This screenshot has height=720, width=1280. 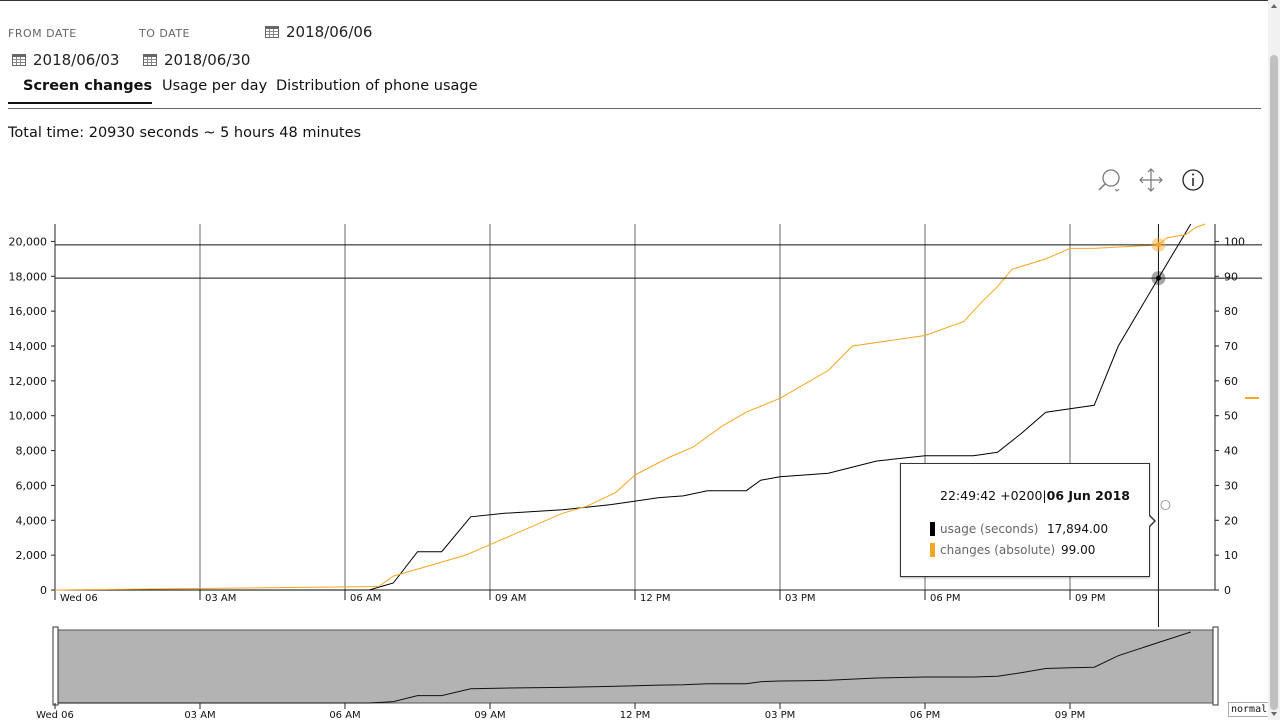 I want to click on navigator-tick-label: 12 PM, so click(x=635, y=715).